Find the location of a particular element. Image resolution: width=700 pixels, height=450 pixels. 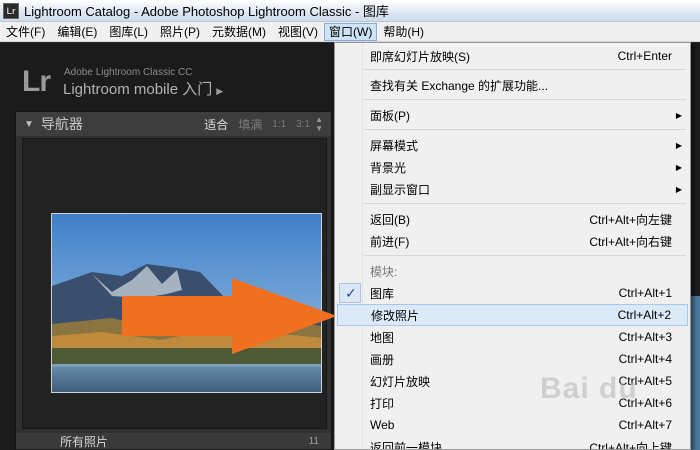

menu-item-shortcut: Ctrl+Alt+向左键 is located at coordinates (630, 219).